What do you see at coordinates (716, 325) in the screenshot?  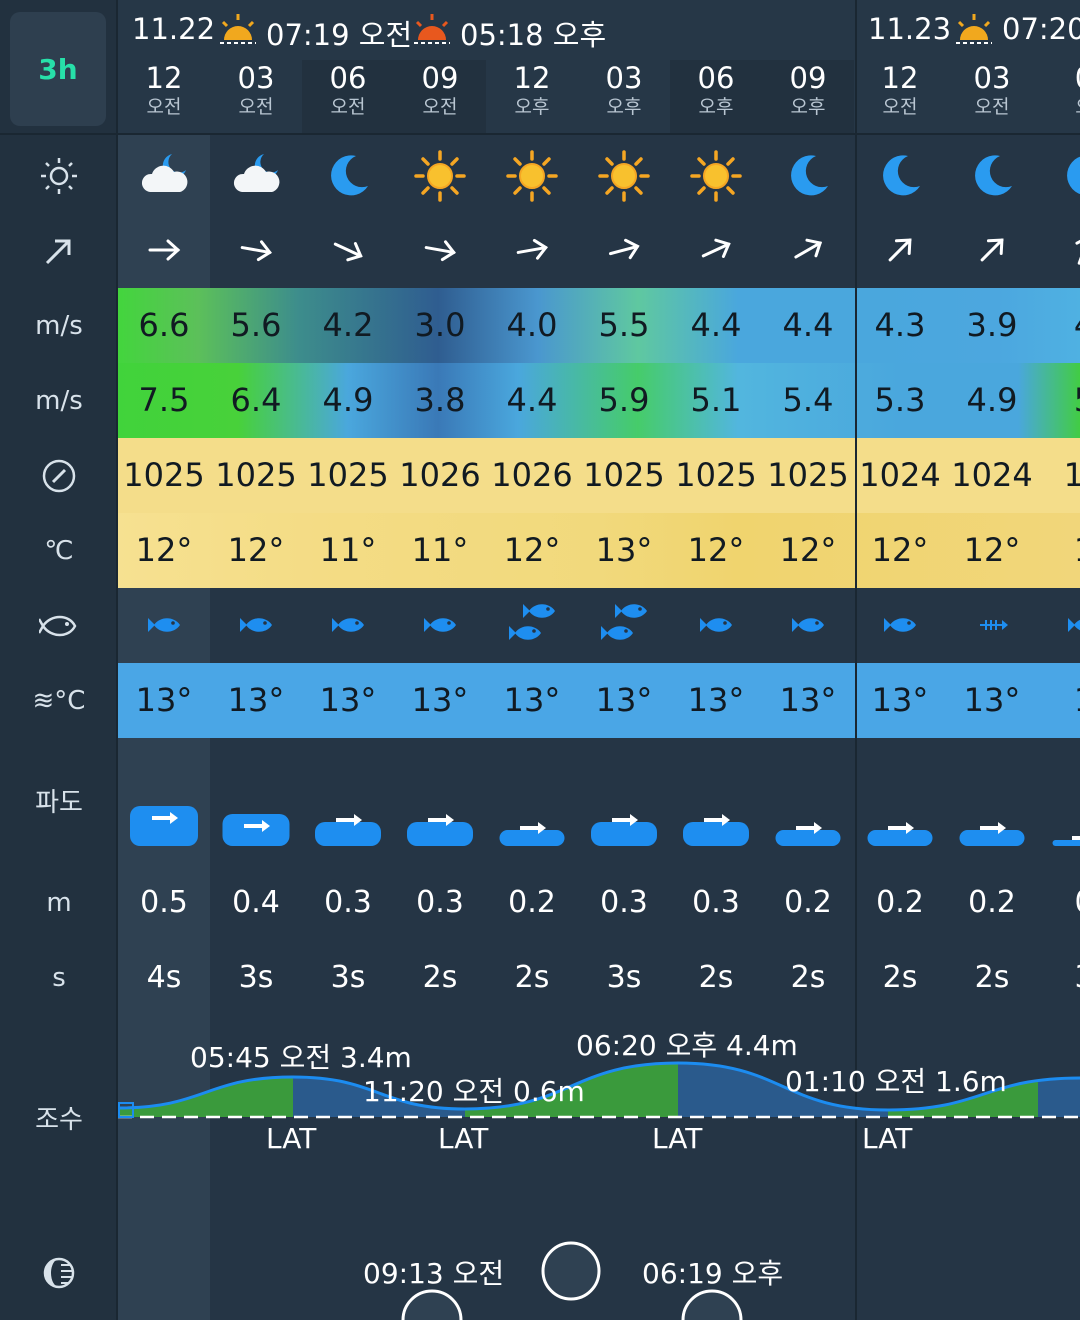 I see `wind-speed-value: 4.4` at bounding box center [716, 325].